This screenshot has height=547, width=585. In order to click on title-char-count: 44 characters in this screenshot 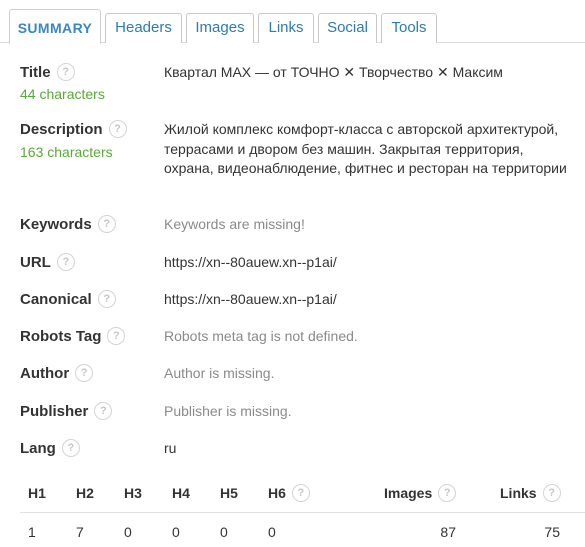, I will do `click(62, 94)`.